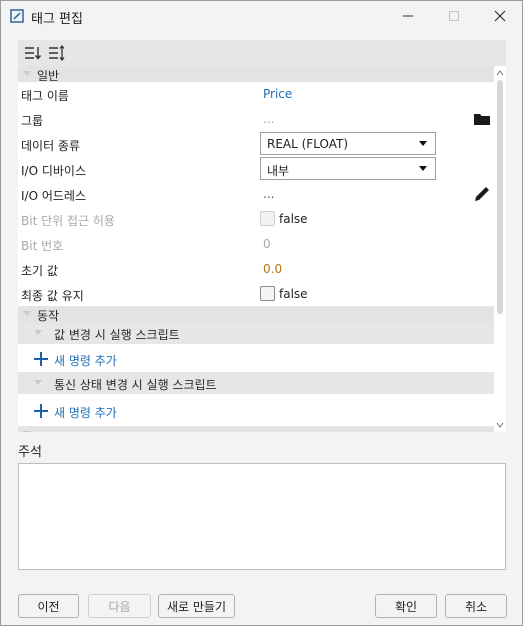 Image resolution: width=523 pixels, height=626 pixels. I want to click on row-label: I/O 디바이스, so click(54, 171).